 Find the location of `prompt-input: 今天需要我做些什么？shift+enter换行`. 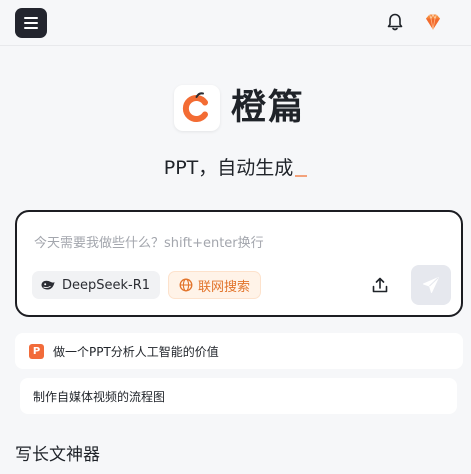

prompt-input: 今天需要我做些什么？shift+enter换行 is located at coordinates (149, 241).